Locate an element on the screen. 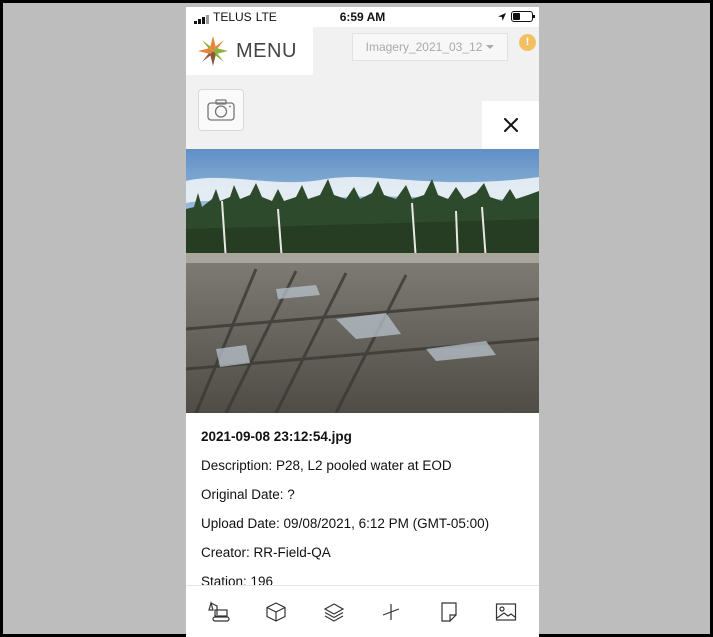 This screenshot has width=713, height=637. image-icon is located at coordinates (506, 611).